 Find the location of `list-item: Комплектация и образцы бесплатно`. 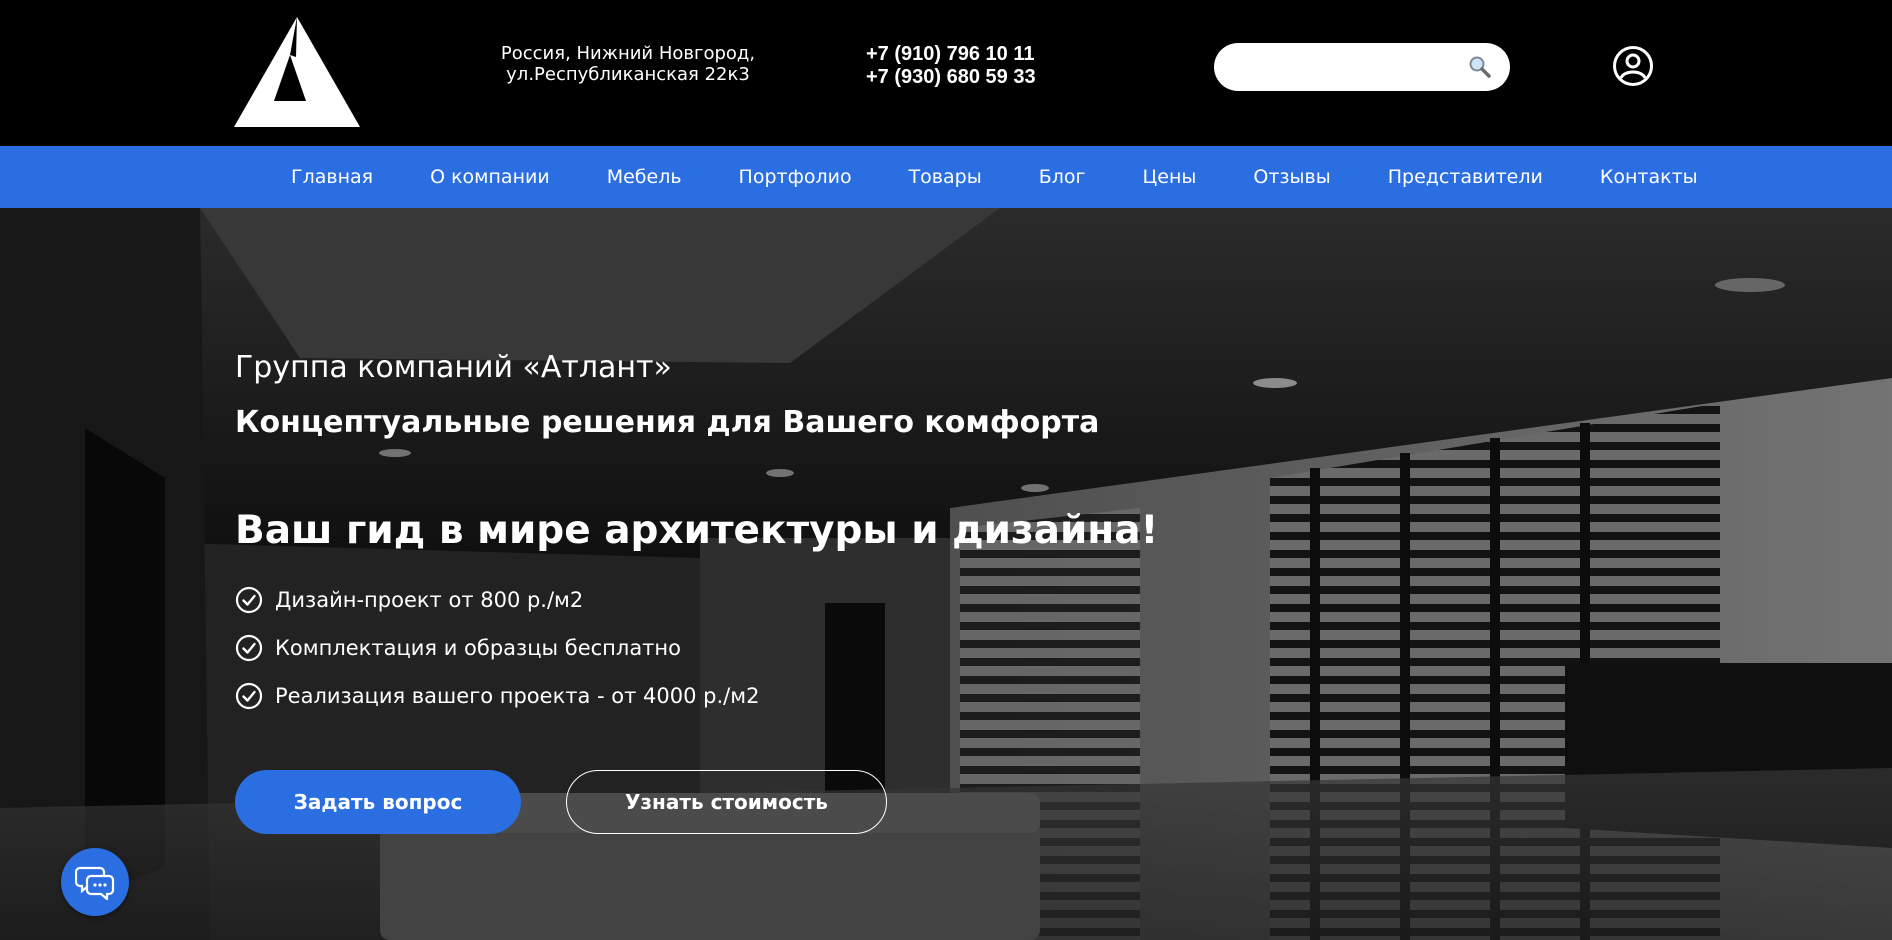

list-item: Комплектация и образцы бесплатно is located at coordinates (497, 648).